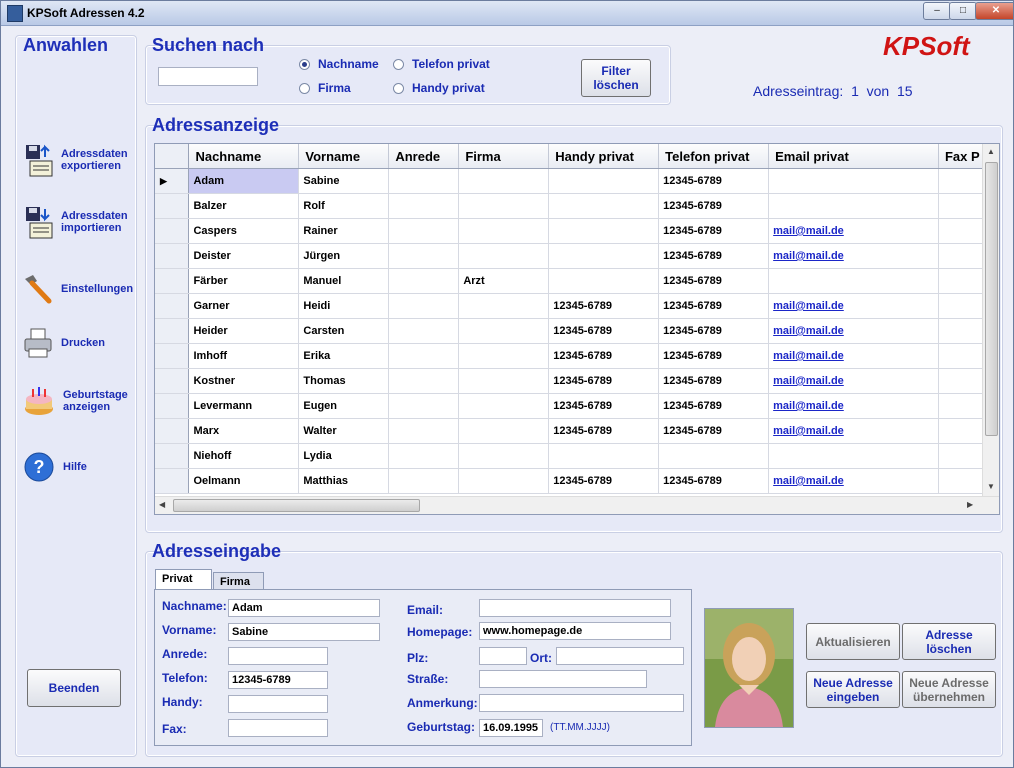 This screenshot has width=1014, height=768. I want to click on row-header: ▶, so click(172, 181).